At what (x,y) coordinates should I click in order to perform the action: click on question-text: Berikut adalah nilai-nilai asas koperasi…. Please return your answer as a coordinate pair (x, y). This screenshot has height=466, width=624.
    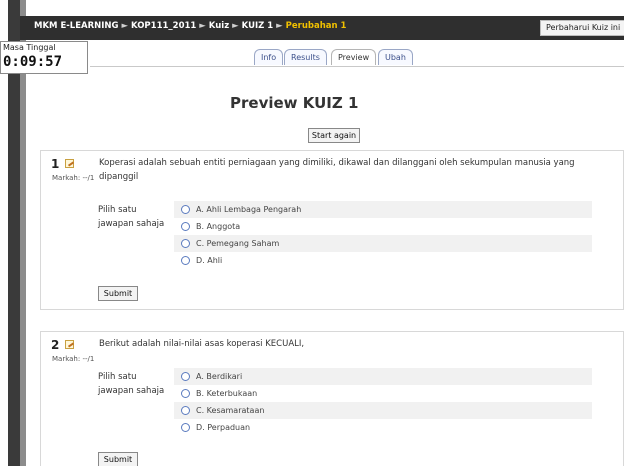
    Looking at the image, I should click on (202, 344).